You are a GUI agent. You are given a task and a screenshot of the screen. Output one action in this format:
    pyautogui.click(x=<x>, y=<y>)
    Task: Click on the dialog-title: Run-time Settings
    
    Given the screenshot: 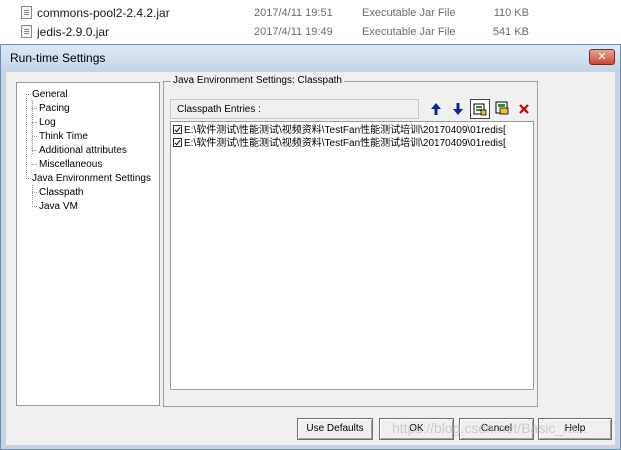 What is the action you would take?
    pyautogui.click(x=58, y=58)
    